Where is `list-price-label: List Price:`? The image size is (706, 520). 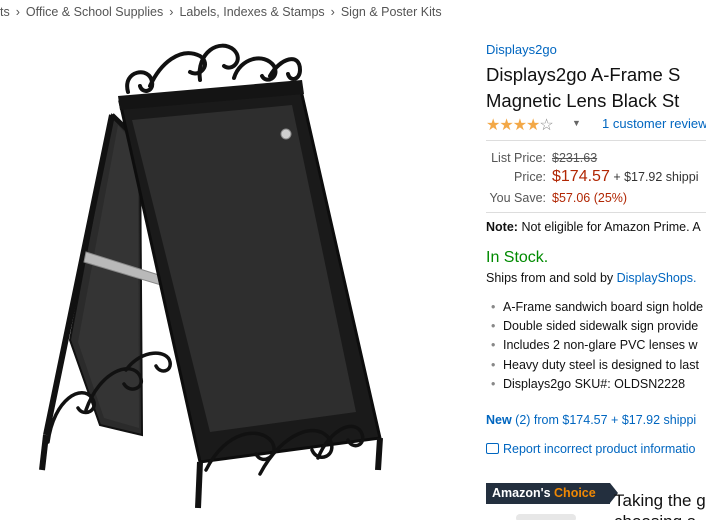
list-price-label: List Price: is located at coordinates (518, 158).